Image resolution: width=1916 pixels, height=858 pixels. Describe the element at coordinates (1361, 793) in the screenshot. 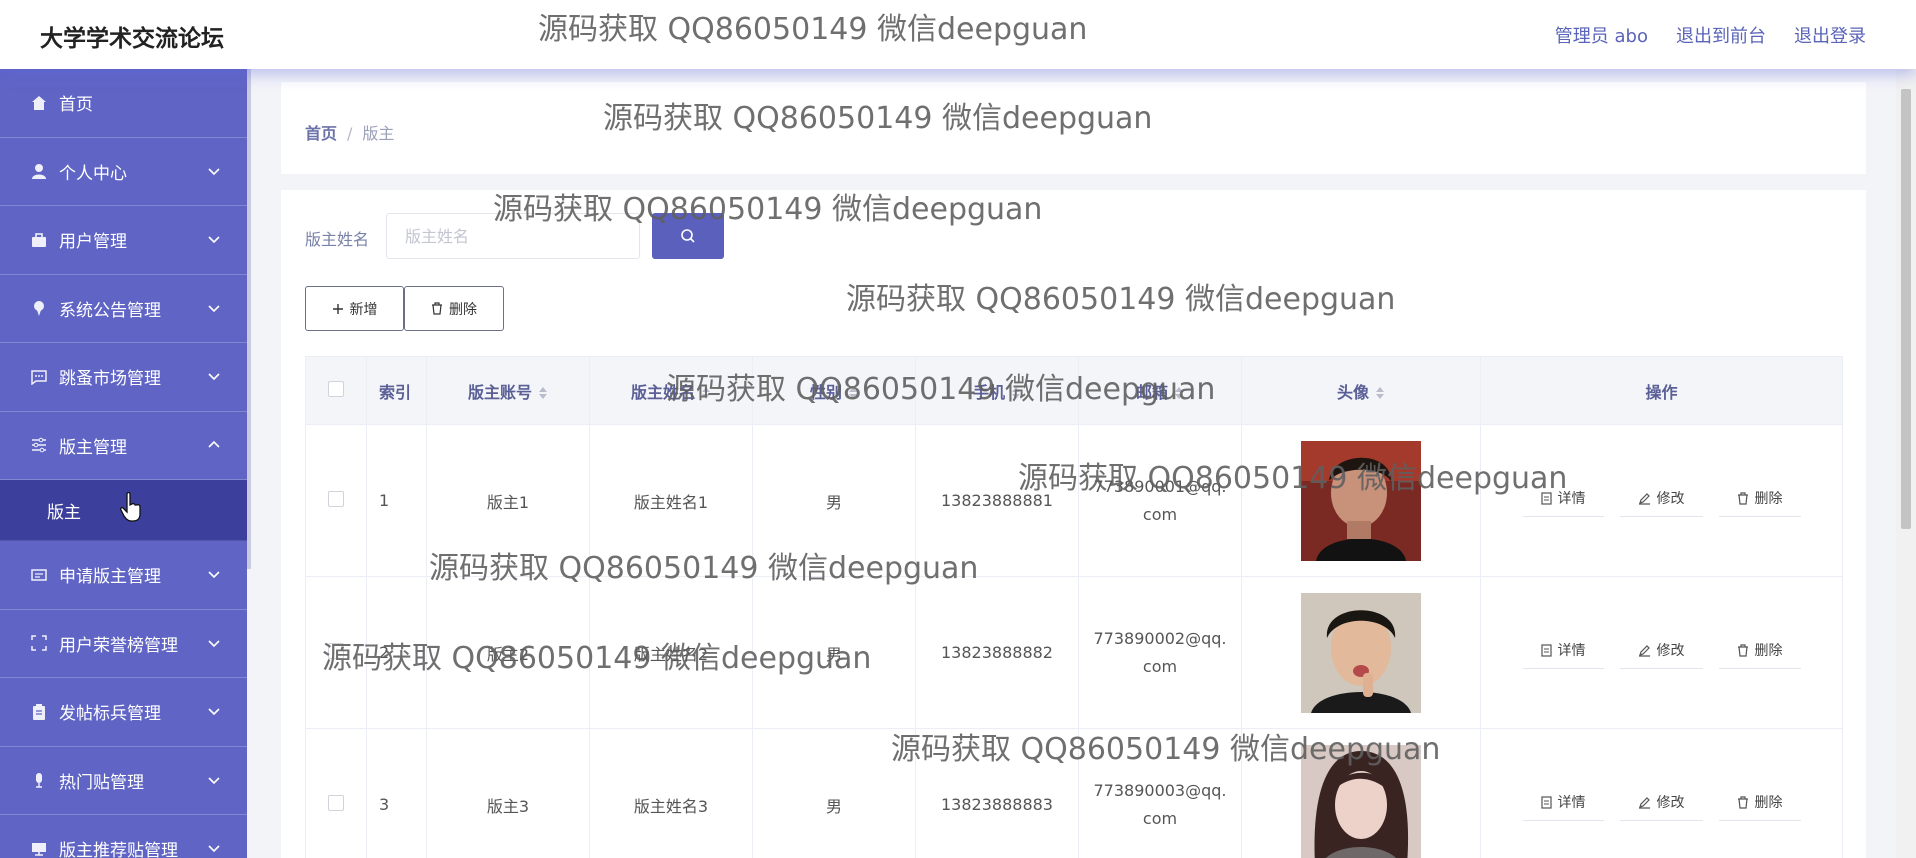

I see `cell-avatar` at that location.